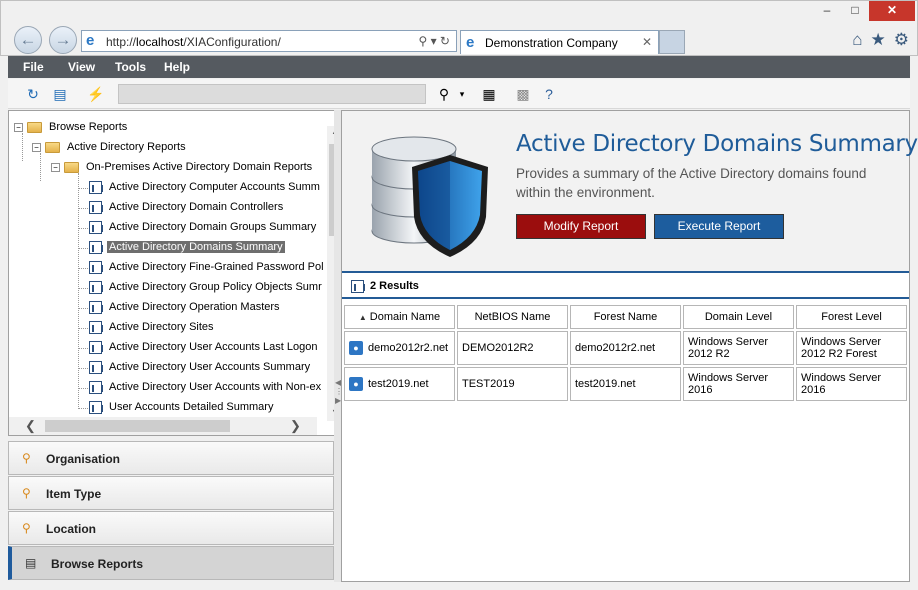 Image resolution: width=918 pixels, height=590 pixels. Describe the element at coordinates (130, 67) in the screenshot. I see `menu-tools: Tools` at that location.